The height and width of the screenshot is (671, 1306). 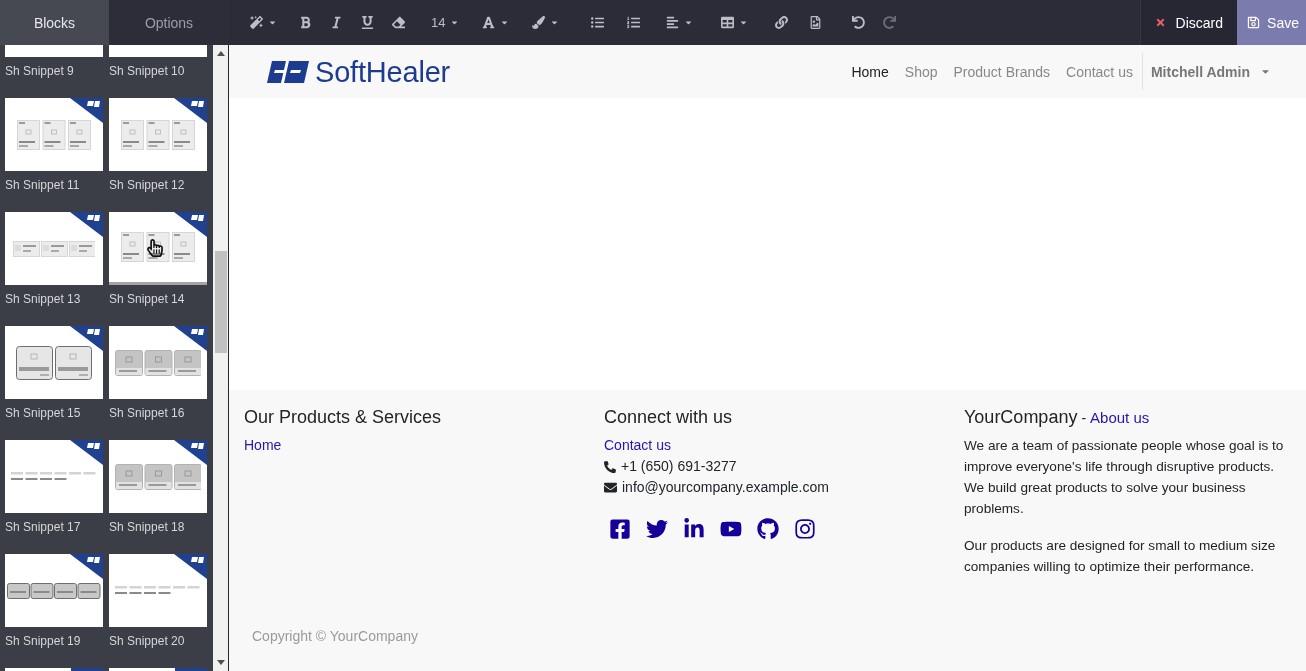 What do you see at coordinates (633, 22) in the screenshot?
I see `numbered-list-icon` at bounding box center [633, 22].